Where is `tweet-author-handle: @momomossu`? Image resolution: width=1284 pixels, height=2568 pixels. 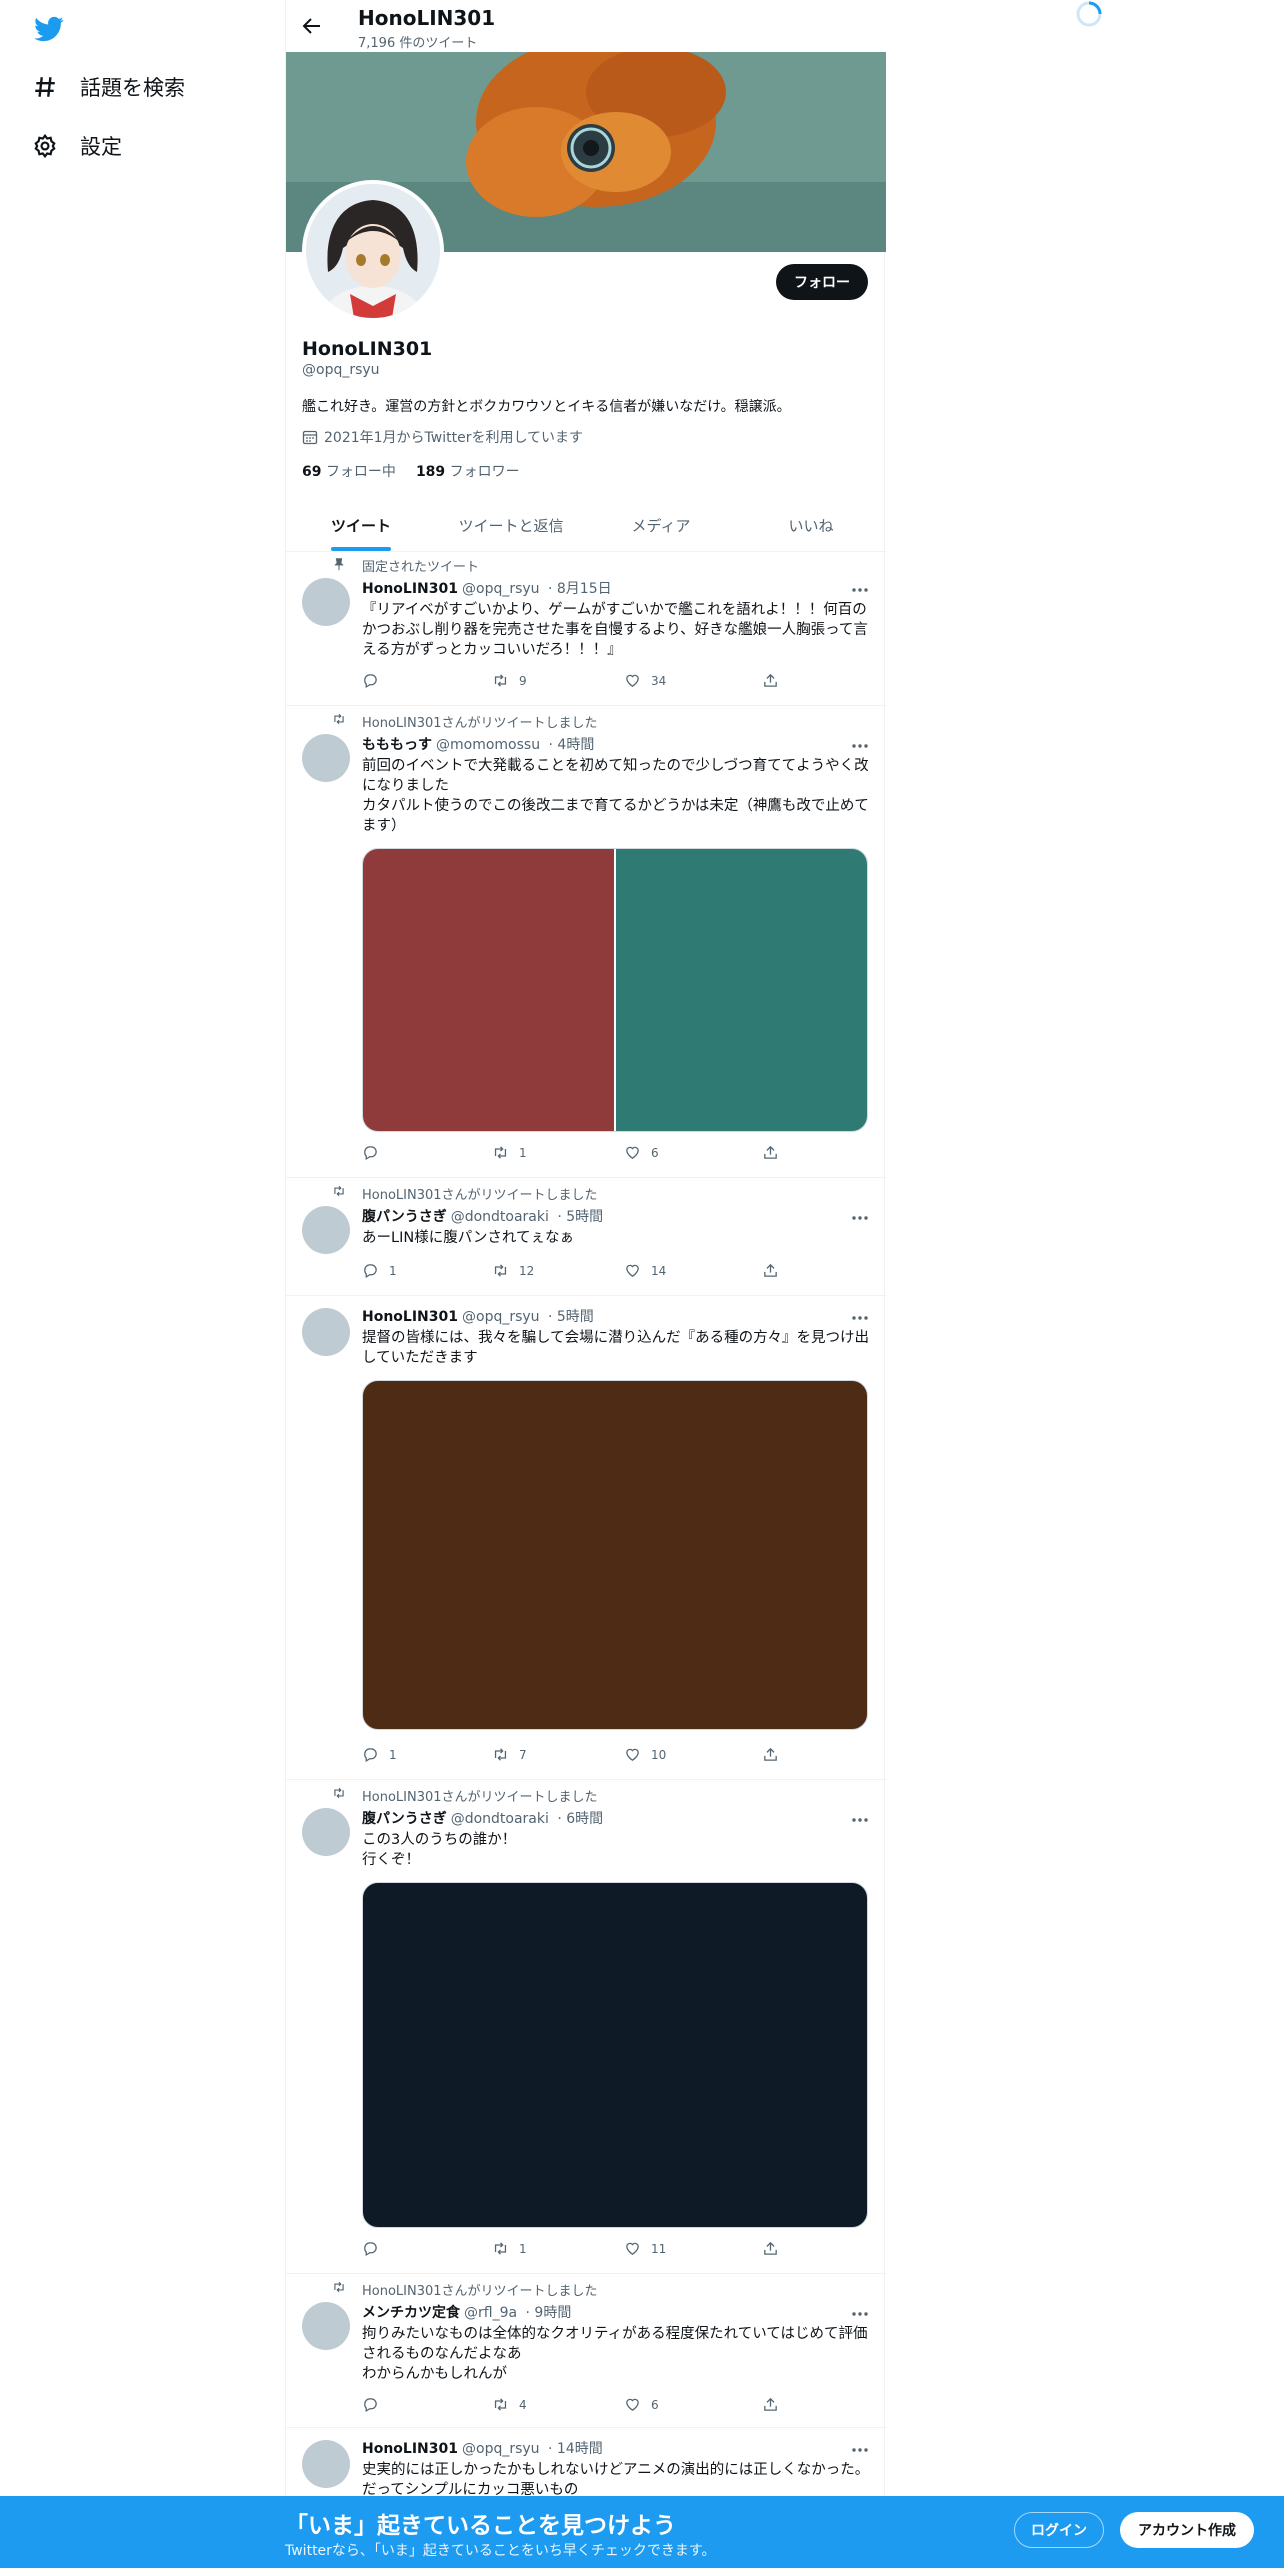 tweet-author-handle: @momomossu is located at coordinates (488, 745).